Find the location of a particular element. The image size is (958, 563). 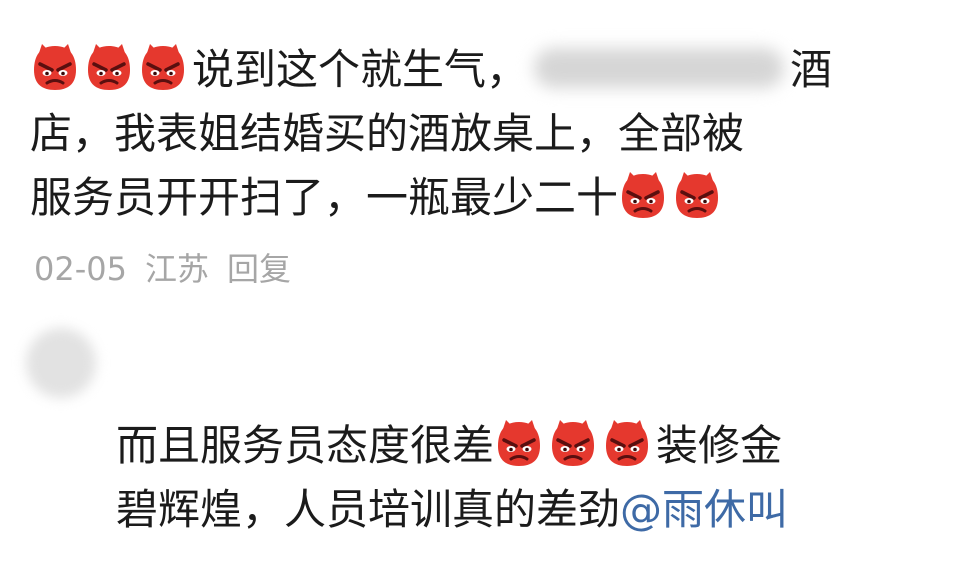

comment-1-line-1: 说到这个就生气， 酒 is located at coordinates (480, 70).